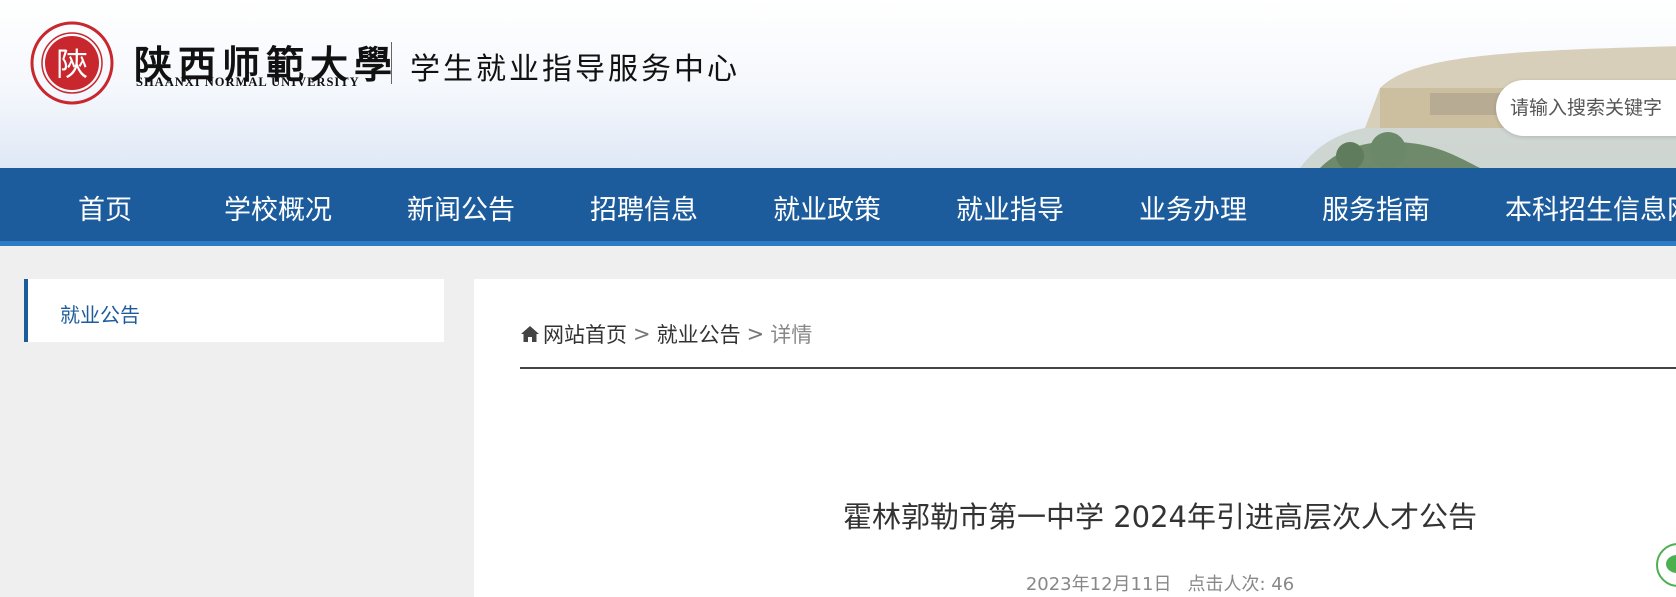  Describe the element at coordinates (248, 82) in the screenshot. I see `university-name-en: SHAANXI NORMAL UNIVERSITY` at that location.